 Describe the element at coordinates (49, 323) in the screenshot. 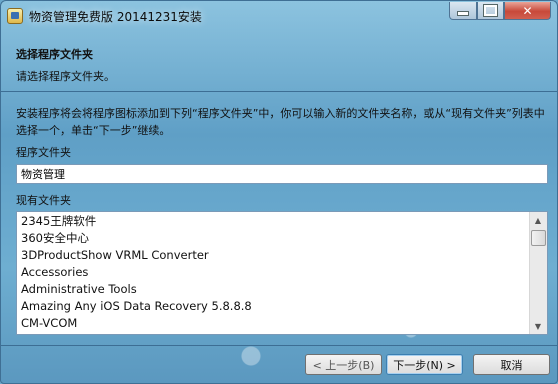

I see `list-item: CM-VCOM` at that location.